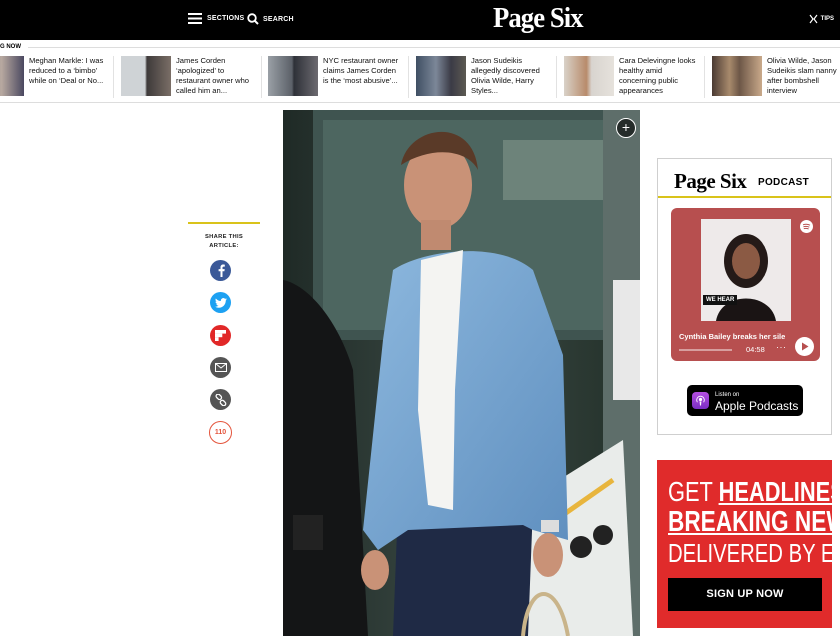  What do you see at coordinates (754, 553) in the screenshot?
I see `newsletter-line-3: DELIVERED BY EMAIL` at bounding box center [754, 553].